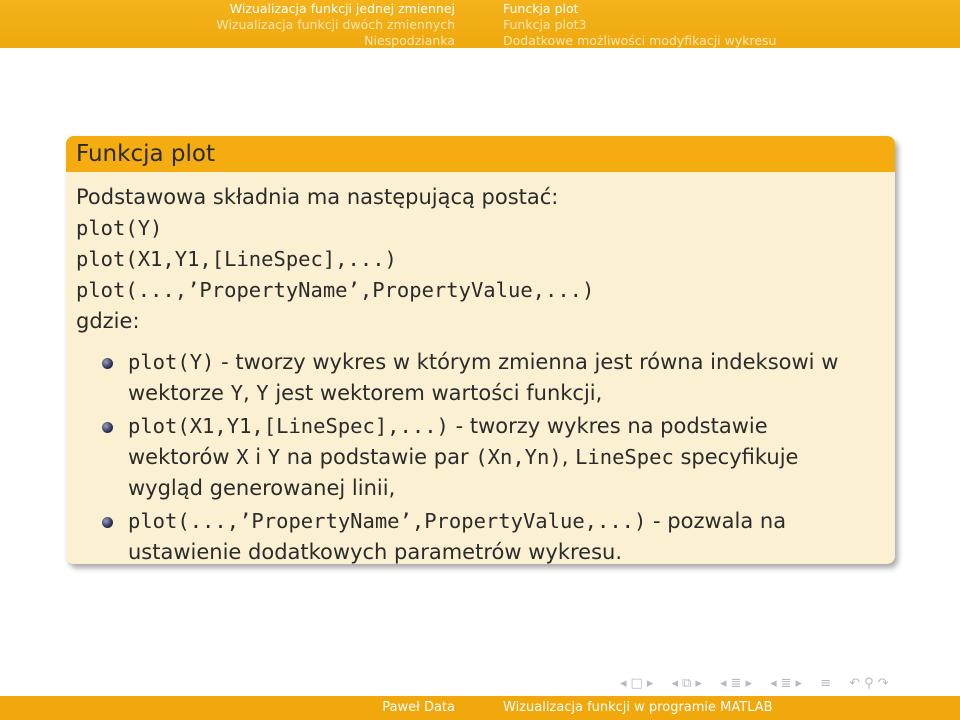 The width and height of the screenshot is (960, 720). I want to click on next-part-icon: ▸, so click(799, 684).